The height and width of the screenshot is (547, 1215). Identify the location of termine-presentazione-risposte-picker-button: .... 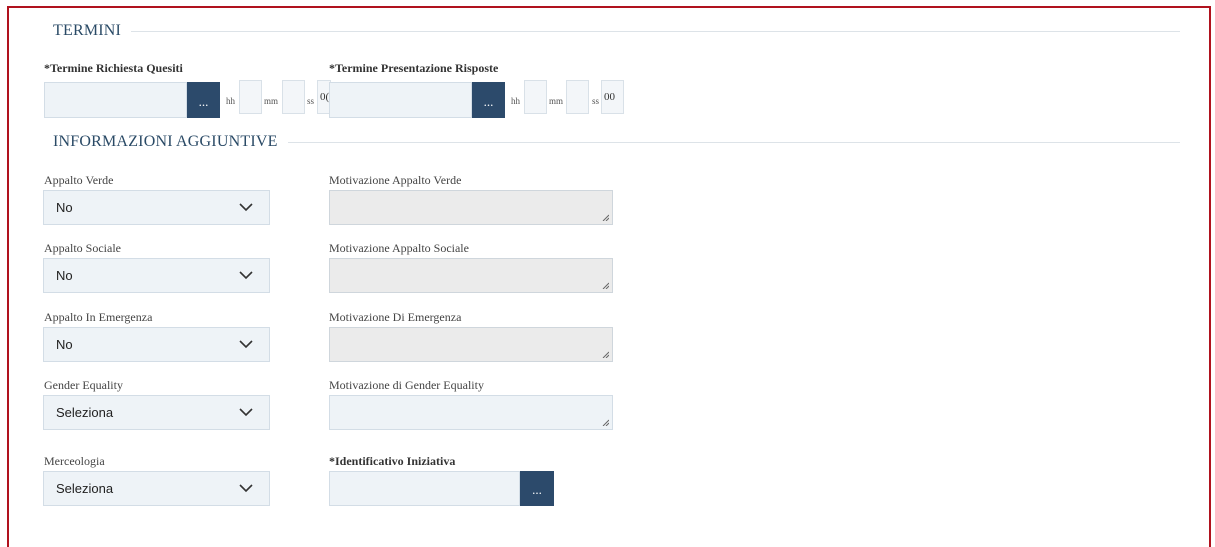
(488, 100).